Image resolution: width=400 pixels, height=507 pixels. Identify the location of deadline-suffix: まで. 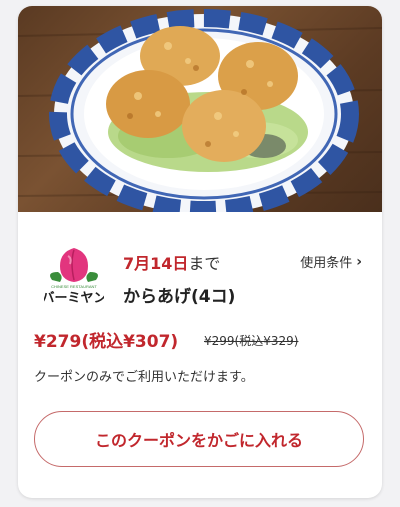
(204, 263).